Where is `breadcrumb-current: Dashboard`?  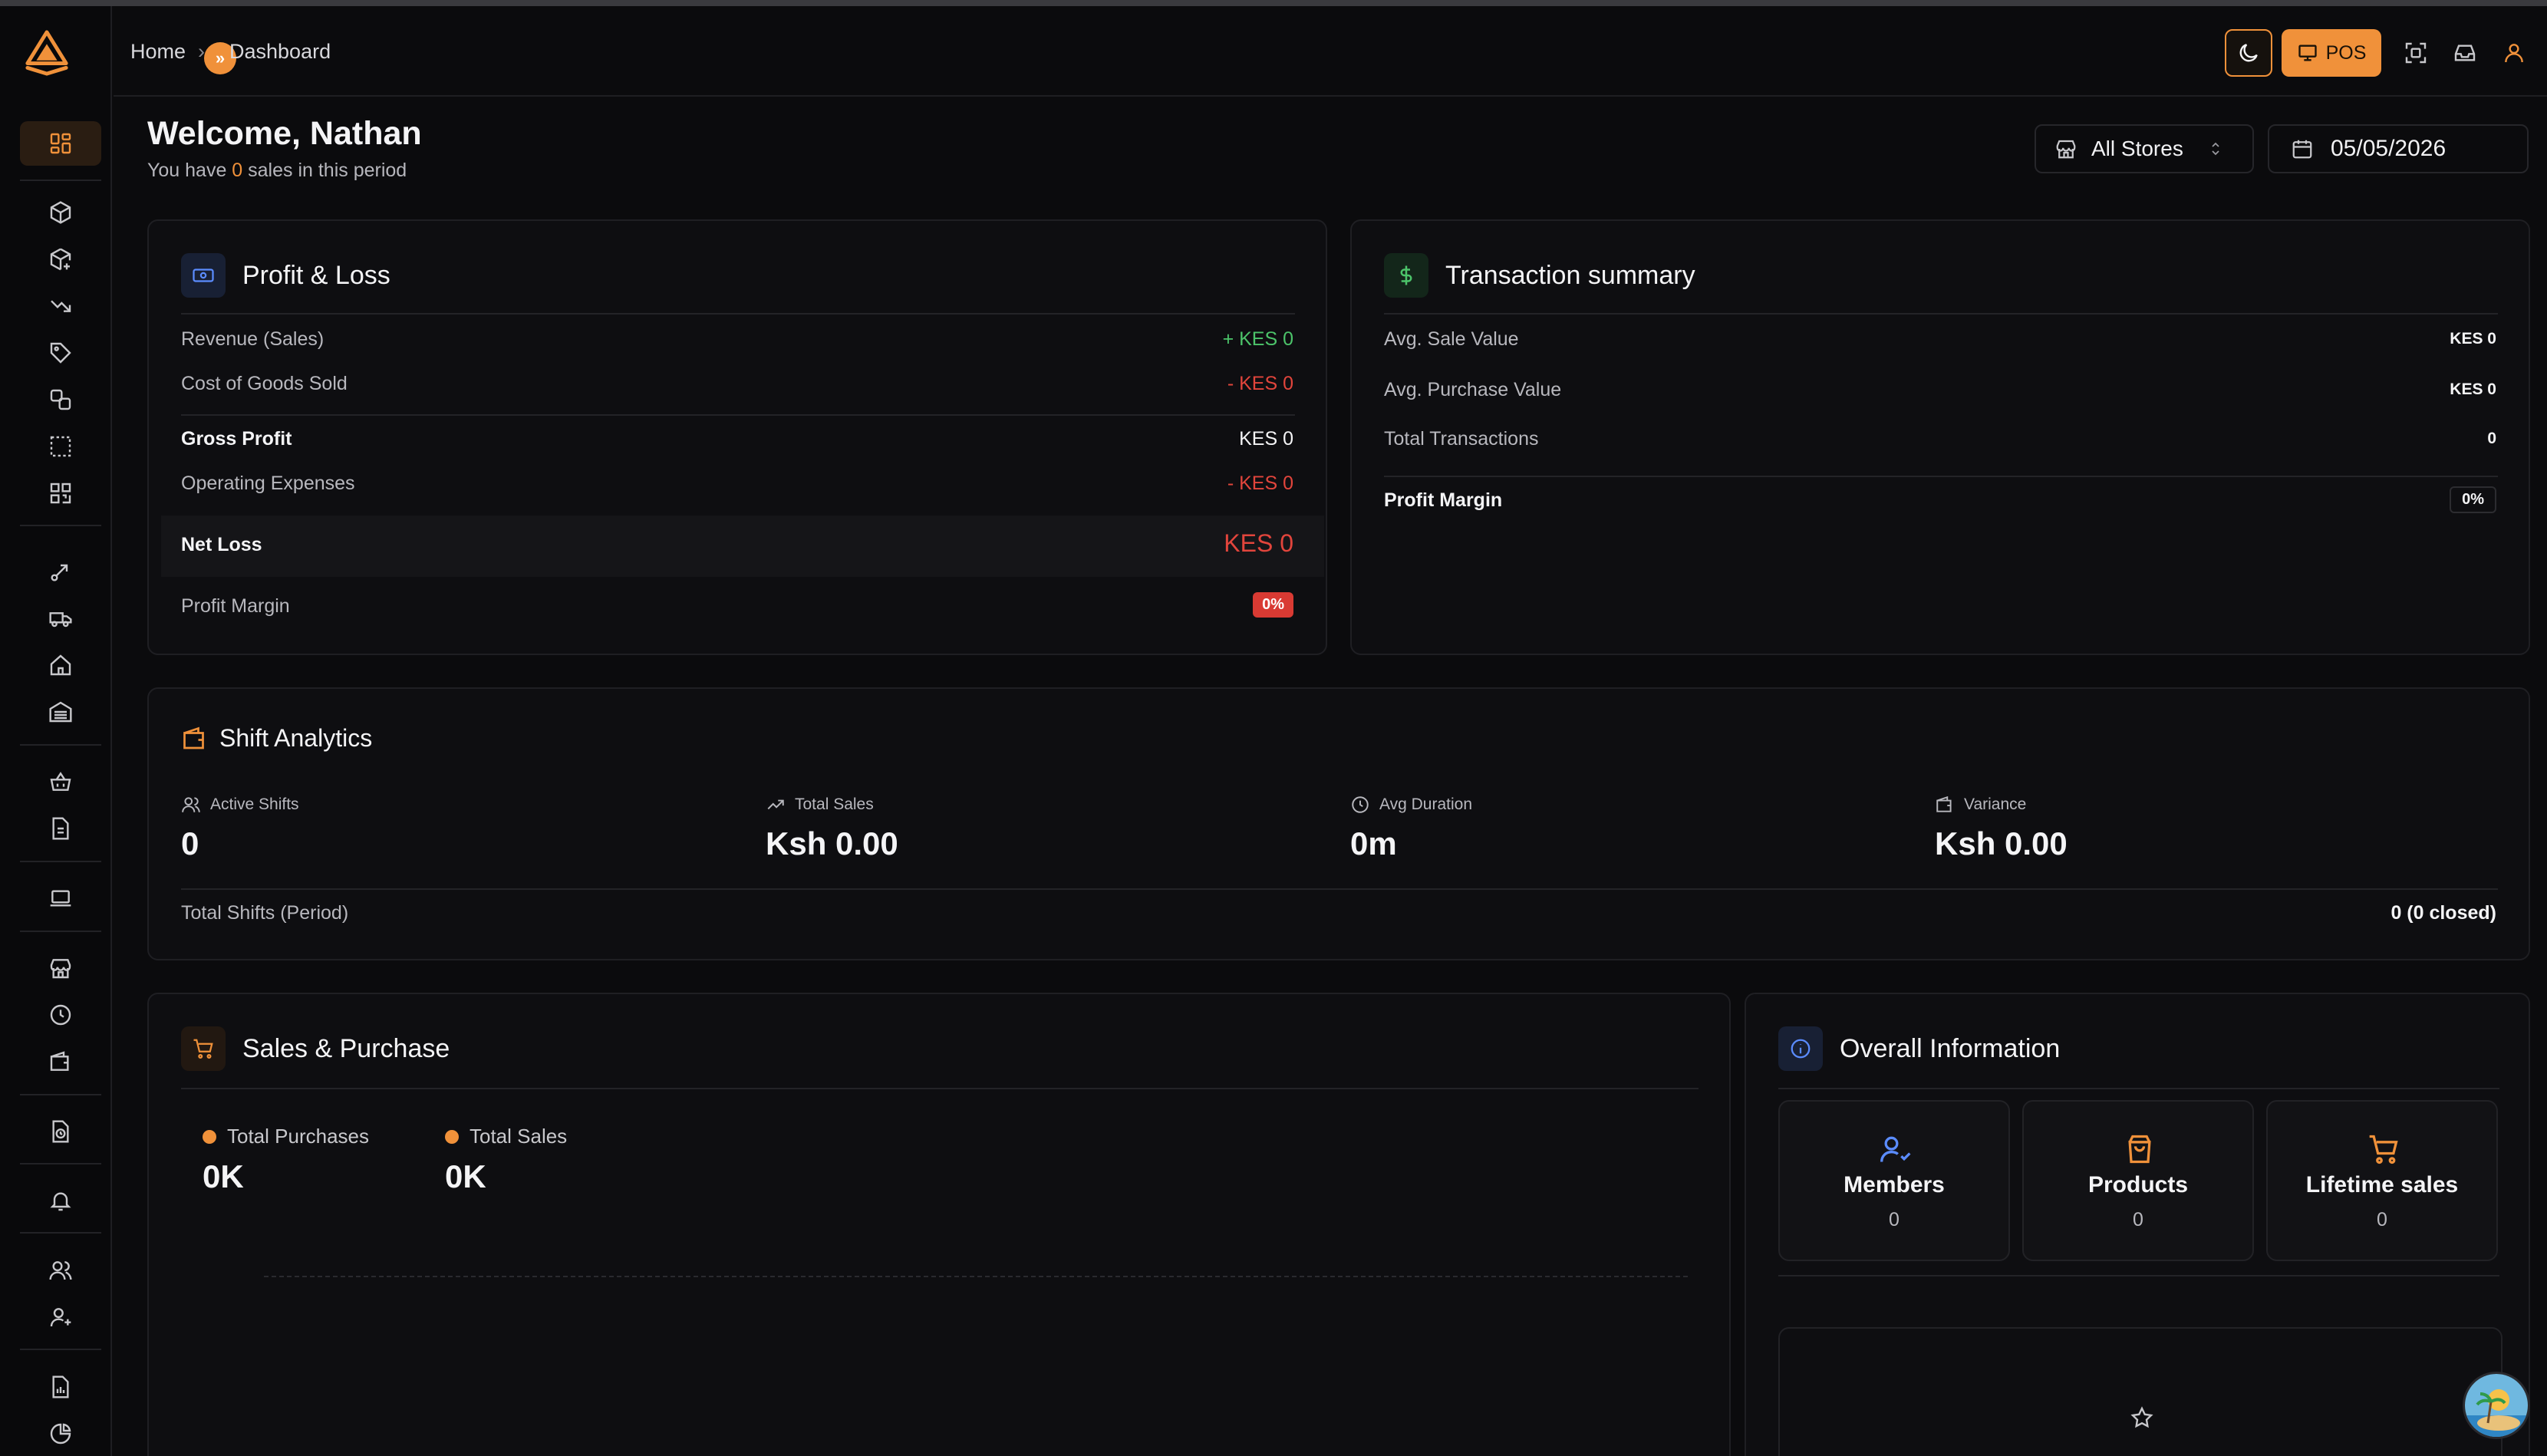 breadcrumb-current: Dashboard is located at coordinates (280, 51).